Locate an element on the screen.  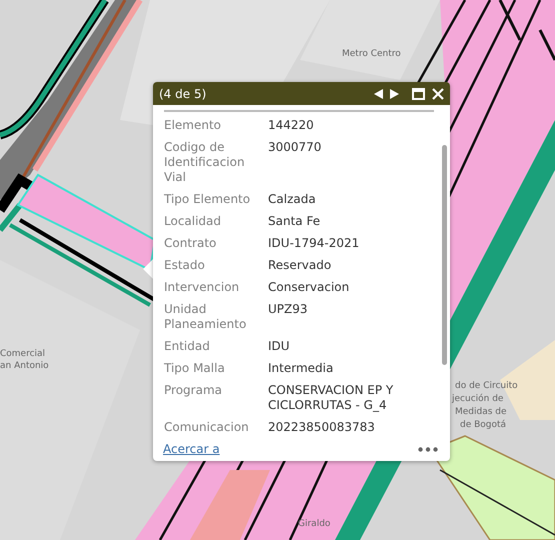
field-label: Contrato is located at coordinates (191, 243).